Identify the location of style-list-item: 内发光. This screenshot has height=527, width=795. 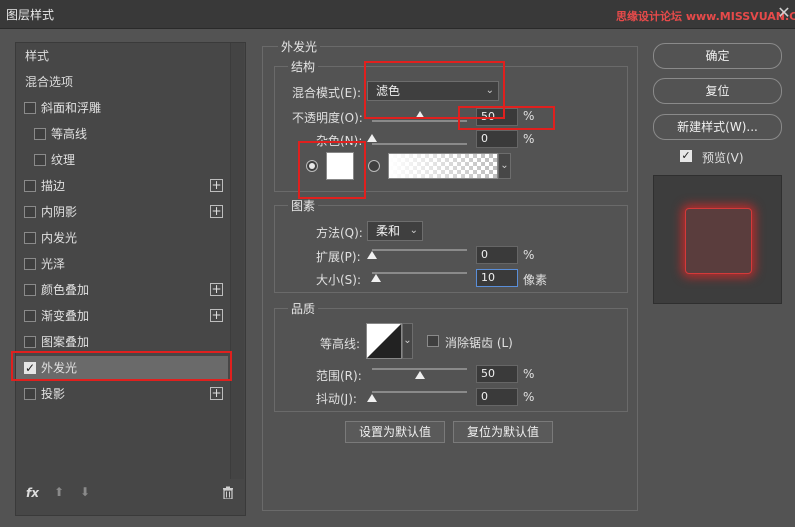
(122, 238).